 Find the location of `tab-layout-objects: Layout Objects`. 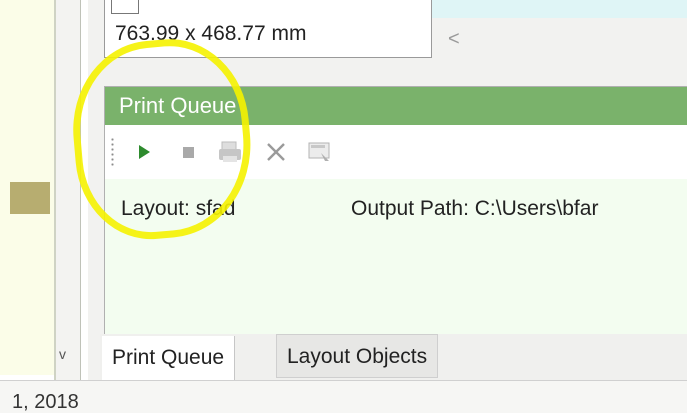

tab-layout-objects: Layout Objects is located at coordinates (357, 356).